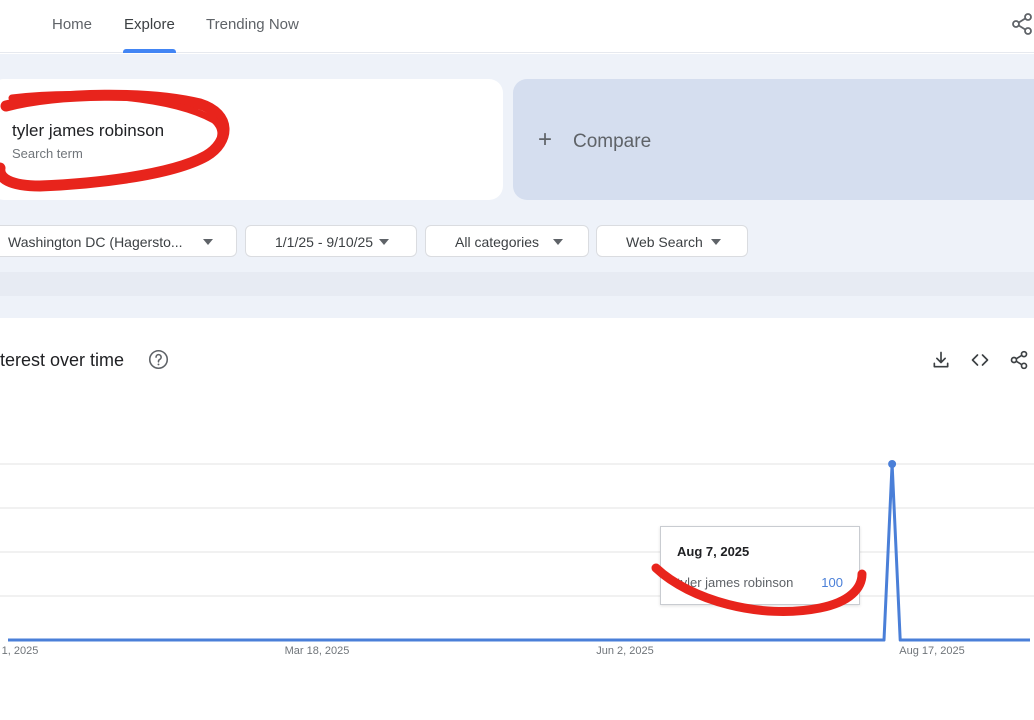 The width and height of the screenshot is (1034, 720). Describe the element at coordinates (252, 24) in the screenshot. I see `tab-trending-now: Trending Now` at that location.